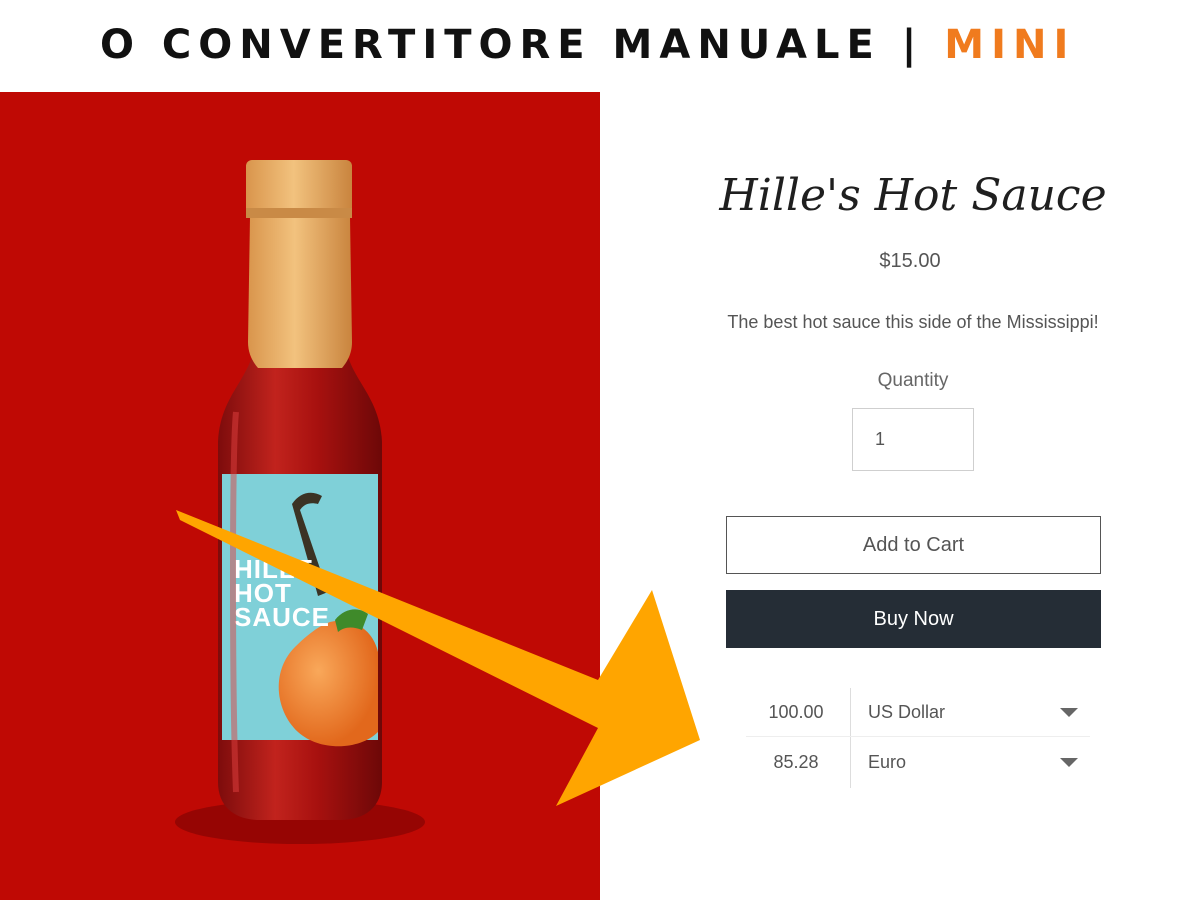 The width and height of the screenshot is (1200, 900). Describe the element at coordinates (522, 45) in the screenshot. I see `banner-title-text: O CONVERTITORE MANUALE |` at that location.